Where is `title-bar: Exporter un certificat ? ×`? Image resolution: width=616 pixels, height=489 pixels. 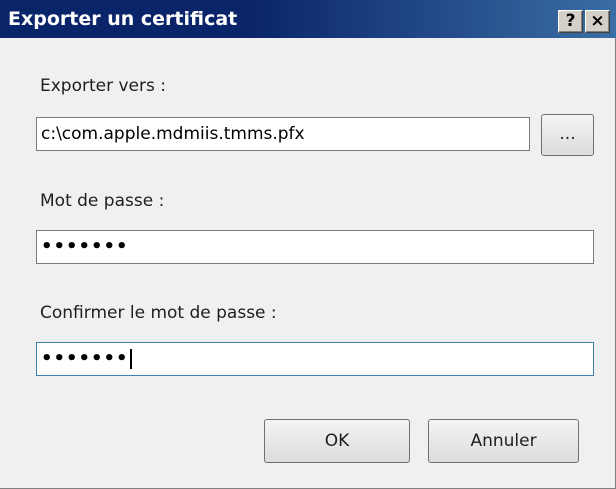
title-bar: Exporter un certificat ? × is located at coordinates (308, 19).